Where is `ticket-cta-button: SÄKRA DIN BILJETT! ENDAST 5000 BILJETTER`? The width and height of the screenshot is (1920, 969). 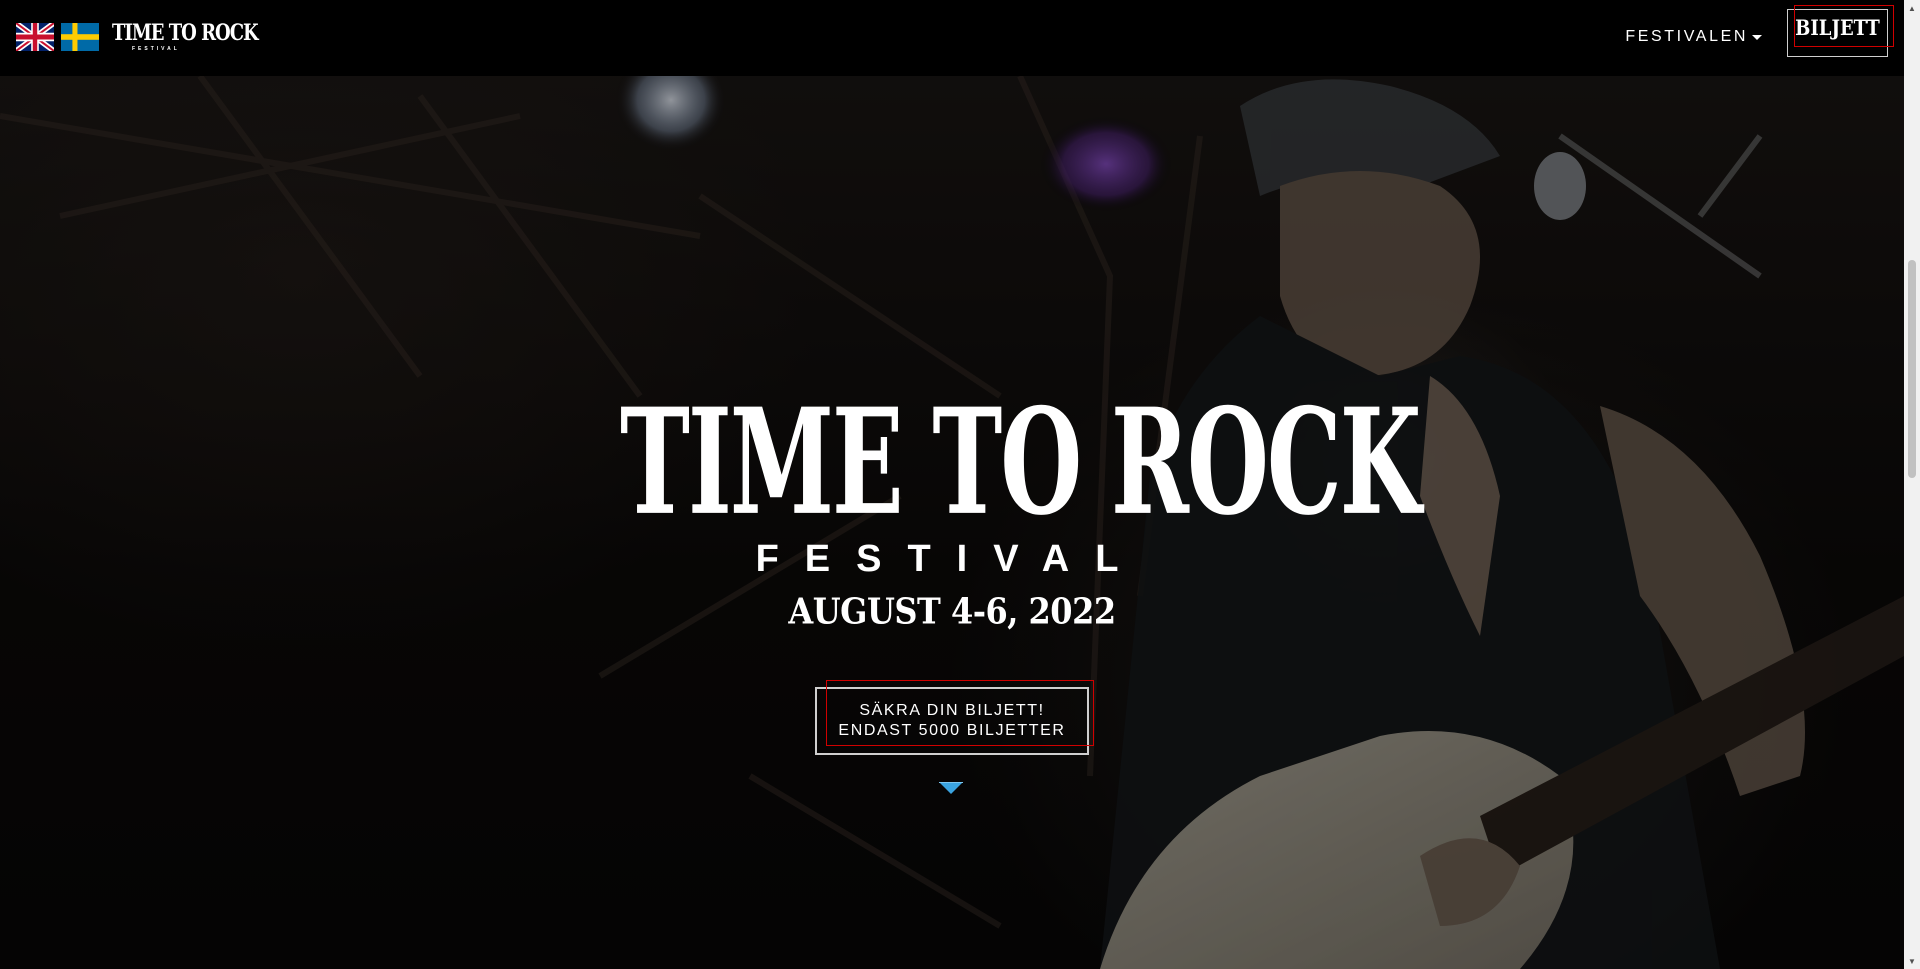 ticket-cta-button: SÄKRA DIN BILJETT! ENDAST 5000 BILJETTER is located at coordinates (952, 721).